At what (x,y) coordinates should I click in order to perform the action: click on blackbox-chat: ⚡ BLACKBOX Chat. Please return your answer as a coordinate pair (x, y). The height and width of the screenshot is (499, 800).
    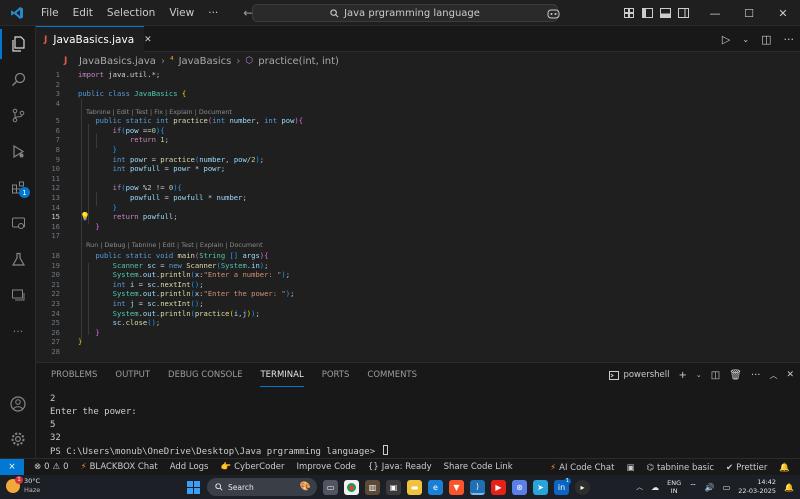
    Looking at the image, I should click on (119, 467).